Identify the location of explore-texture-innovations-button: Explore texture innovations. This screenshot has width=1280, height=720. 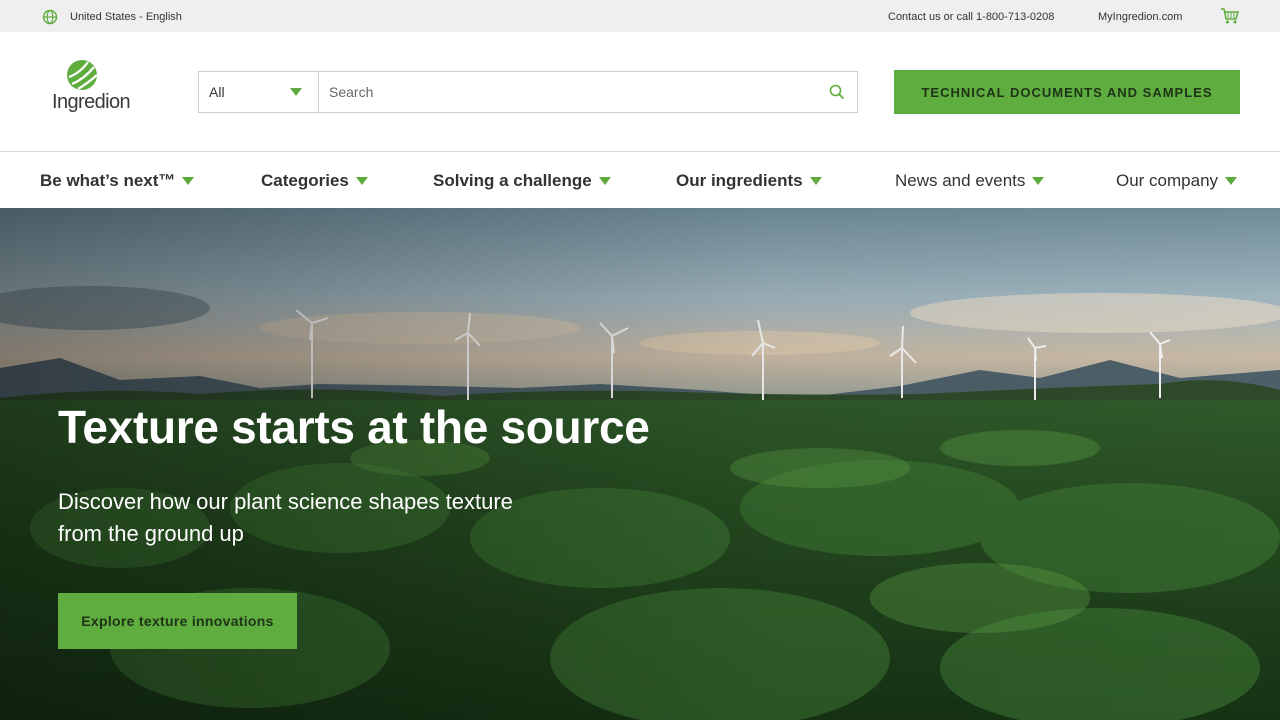
(177, 621).